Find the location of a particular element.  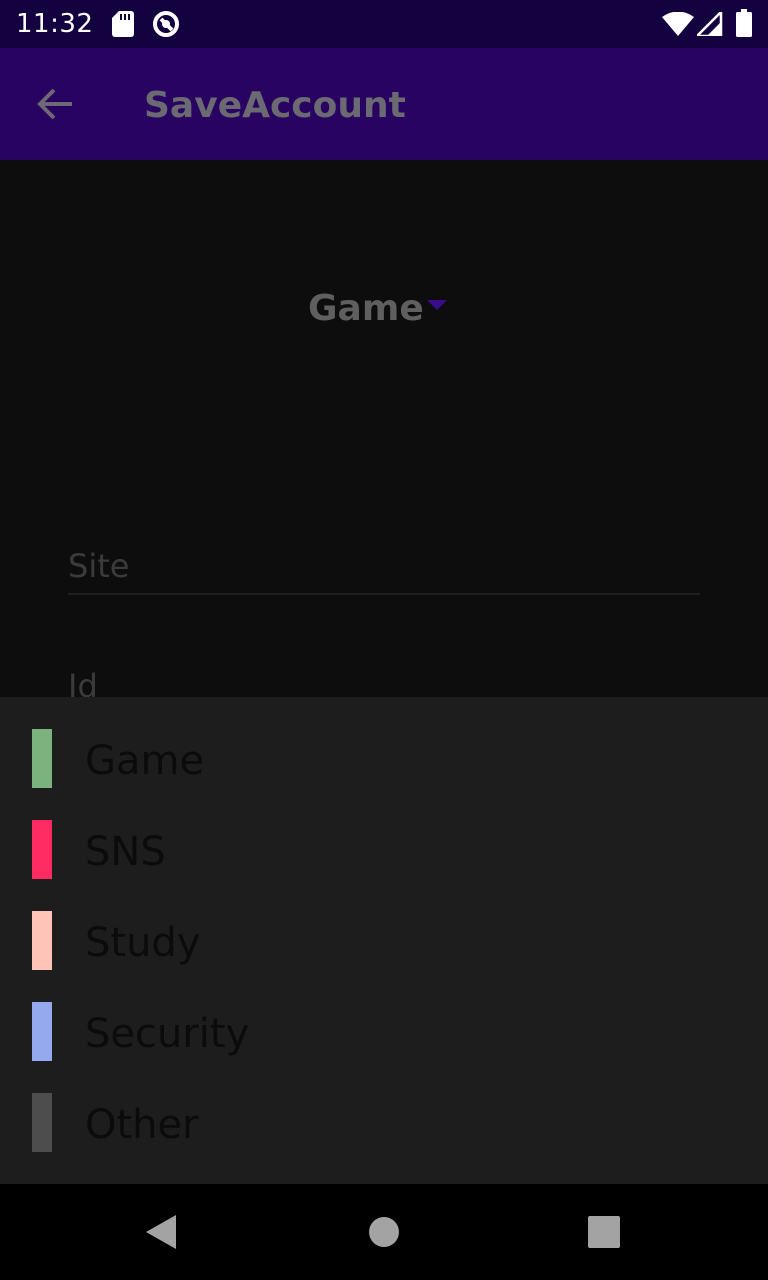

status-time: 11:32 is located at coordinates (55, 24).